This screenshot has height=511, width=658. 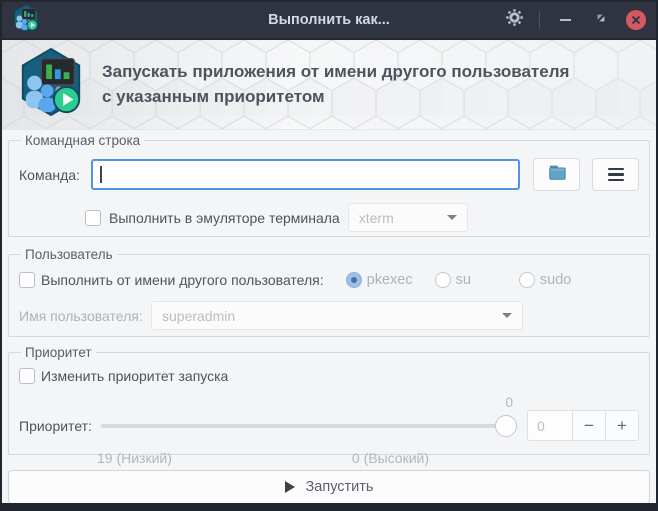 What do you see at coordinates (506, 425) in the screenshot?
I see `slider-handle` at bounding box center [506, 425].